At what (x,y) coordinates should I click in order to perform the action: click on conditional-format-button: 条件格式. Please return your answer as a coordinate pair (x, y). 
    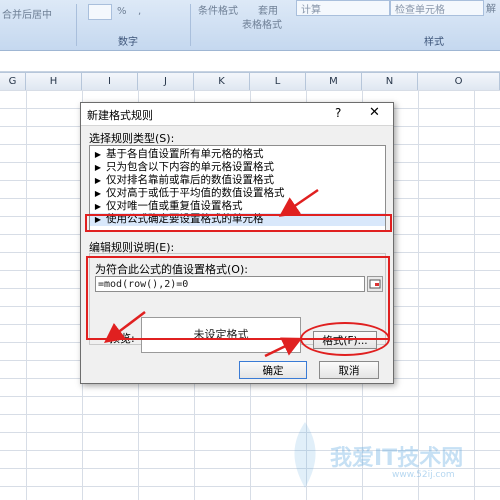
    Looking at the image, I should click on (218, 9).